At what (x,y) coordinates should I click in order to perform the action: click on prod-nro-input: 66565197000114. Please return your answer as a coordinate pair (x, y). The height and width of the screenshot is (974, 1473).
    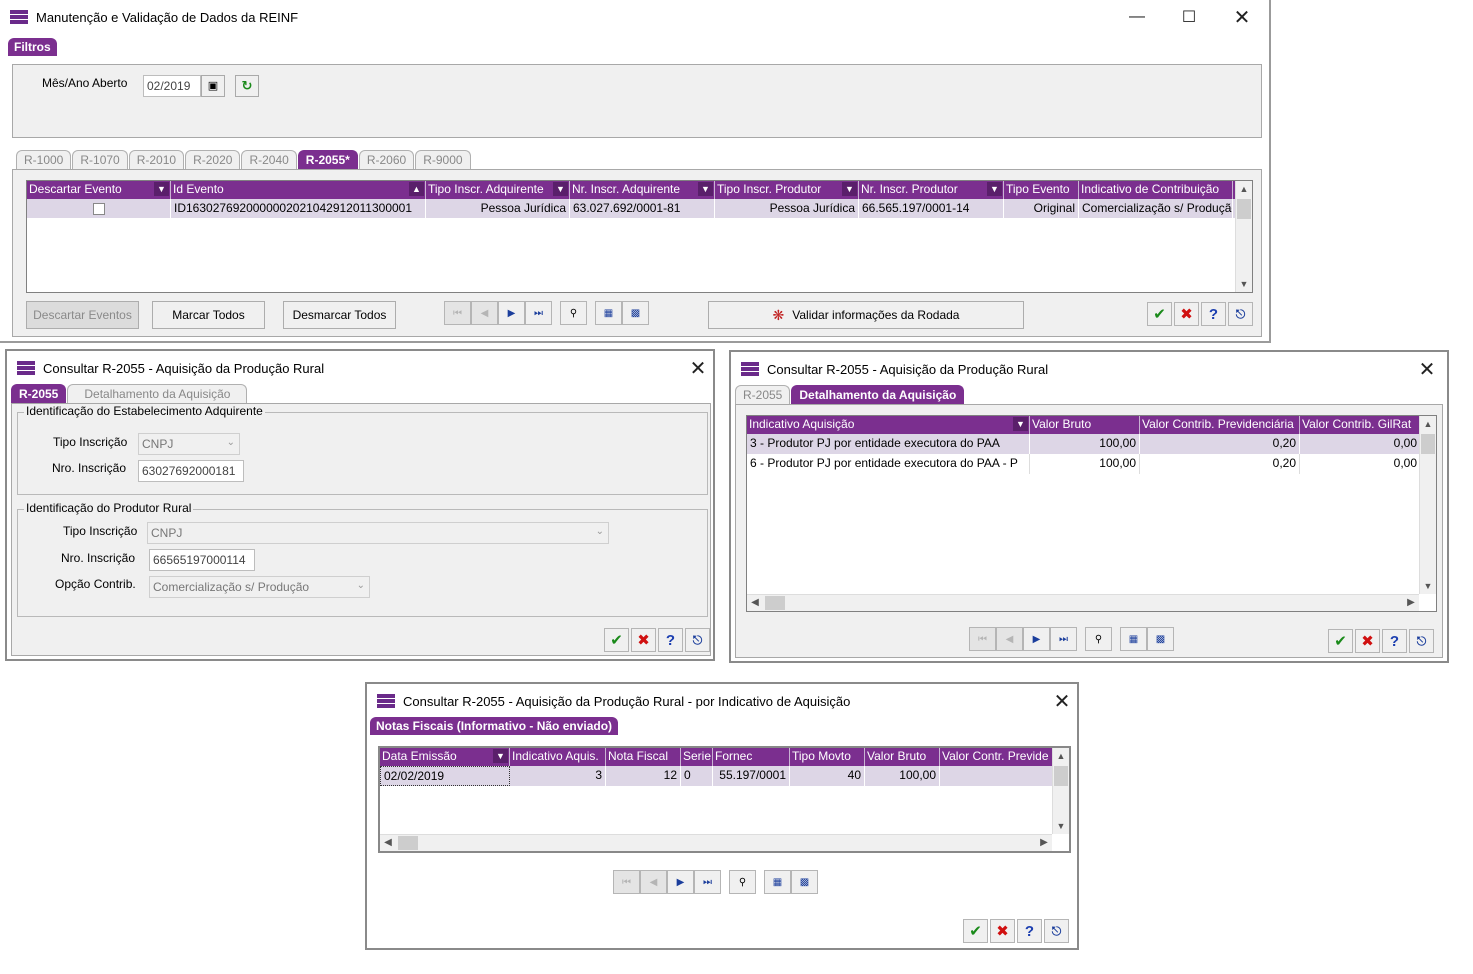
    Looking at the image, I should click on (202, 560).